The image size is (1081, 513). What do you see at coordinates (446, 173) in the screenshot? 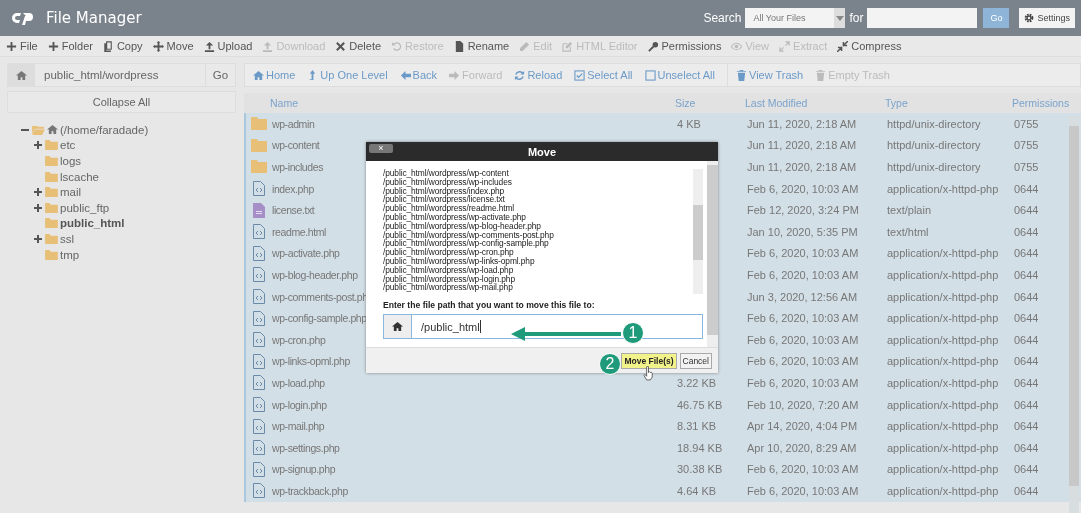
I see `file-path: /public_html/wordpress/wp-content` at bounding box center [446, 173].